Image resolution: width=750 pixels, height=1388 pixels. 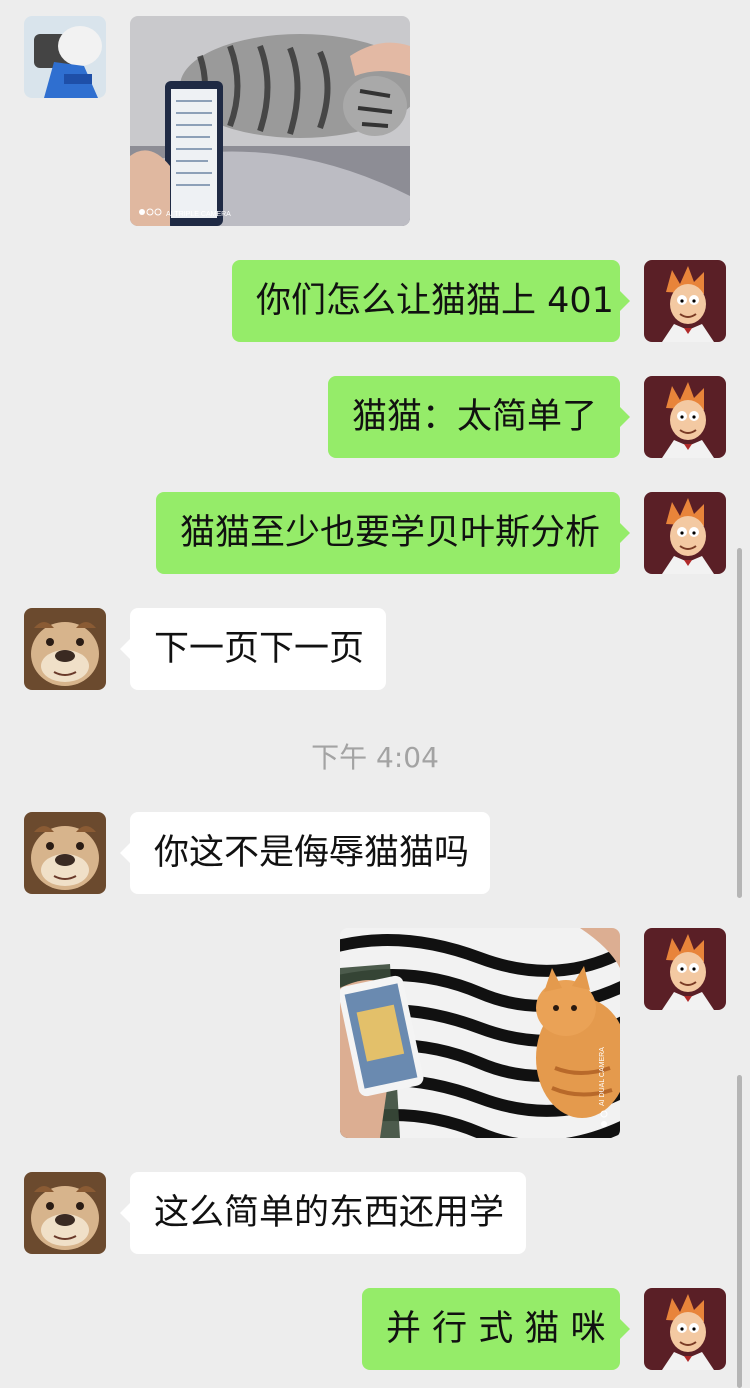 I want to click on message-bubble-incoming: 下一页下一页, so click(x=253, y=649).